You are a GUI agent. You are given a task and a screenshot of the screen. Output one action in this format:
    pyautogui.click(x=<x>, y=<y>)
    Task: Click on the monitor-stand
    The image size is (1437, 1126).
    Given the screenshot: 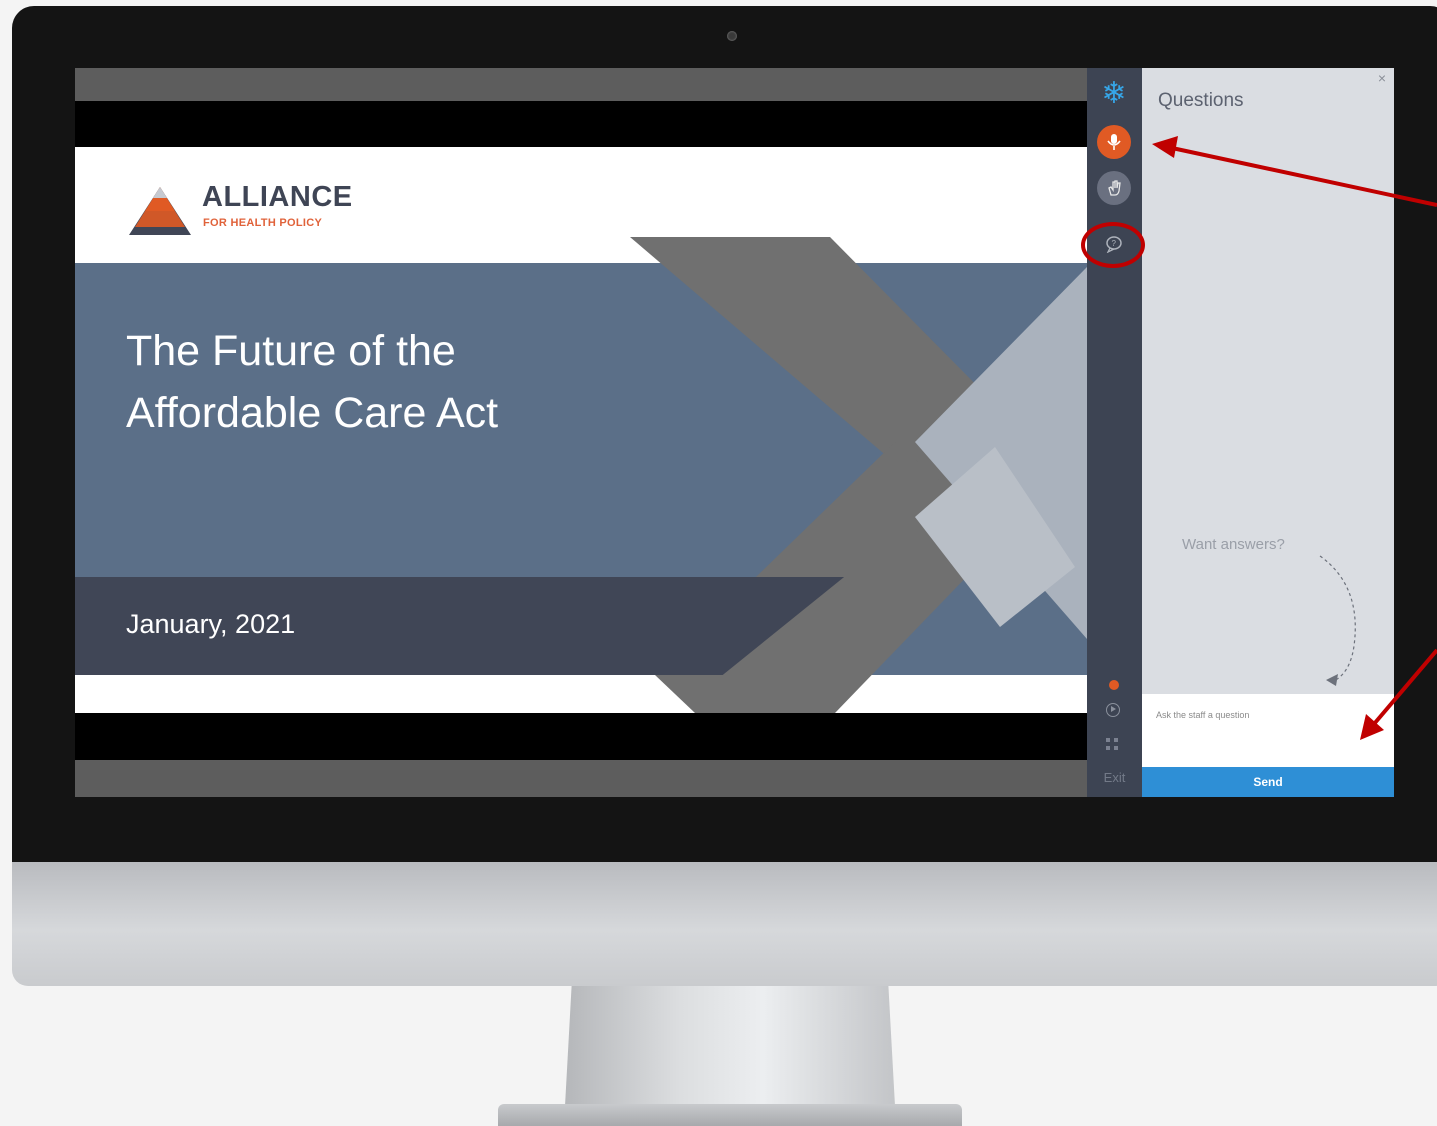 What is the action you would take?
    pyautogui.click(x=730, y=1046)
    